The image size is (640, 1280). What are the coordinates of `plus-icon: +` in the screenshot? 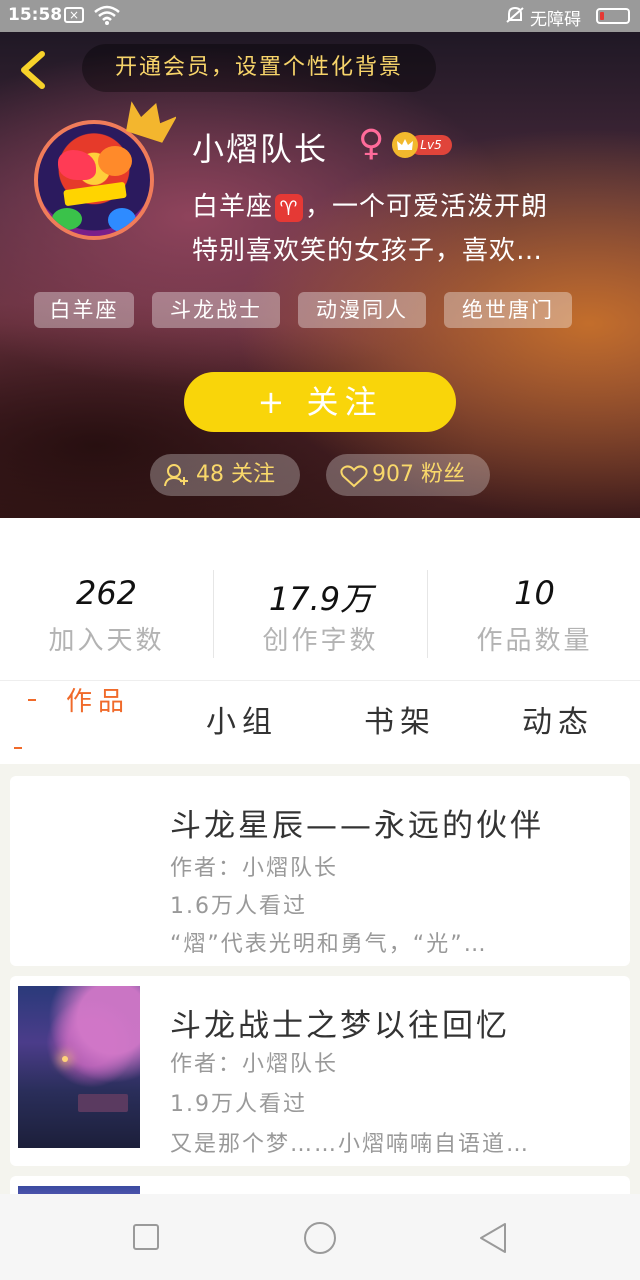 It's located at (274, 402).